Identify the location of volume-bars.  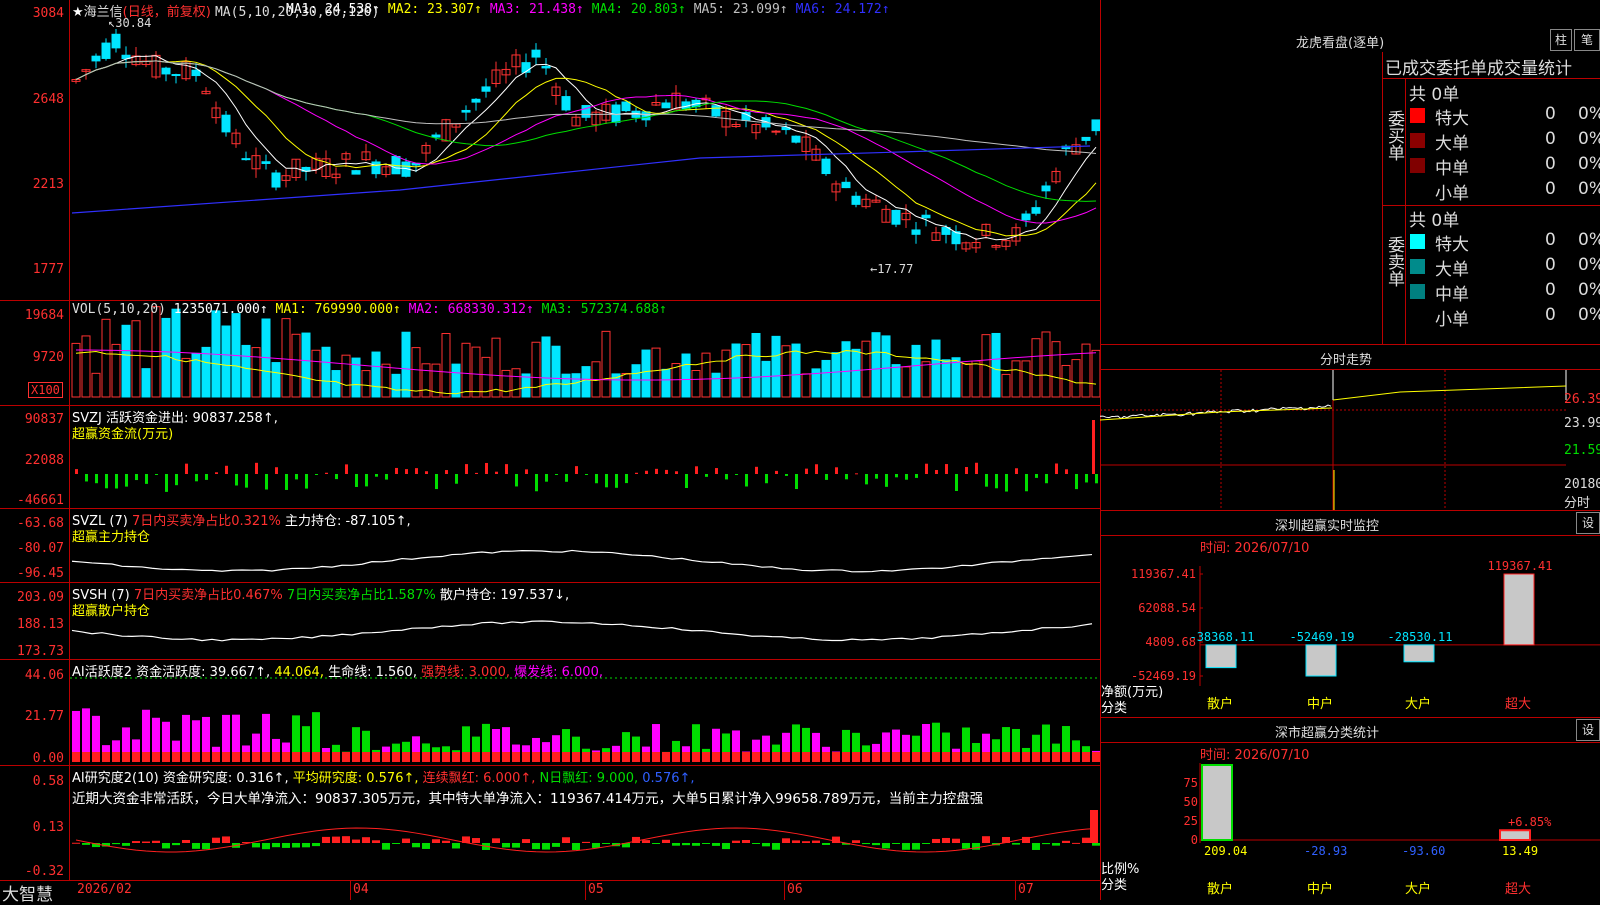
(585, 352).